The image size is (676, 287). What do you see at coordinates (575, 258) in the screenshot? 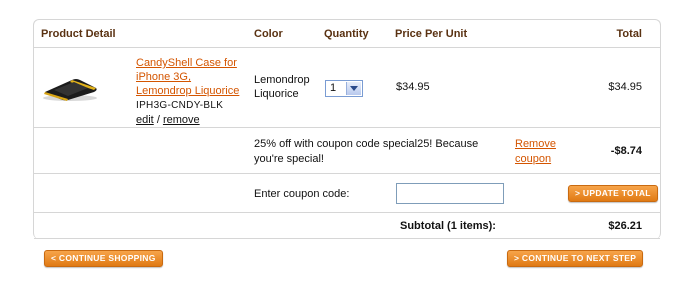
I see `continue-to-next-step-button: > CONTINUE TO NEXT STEP` at bounding box center [575, 258].